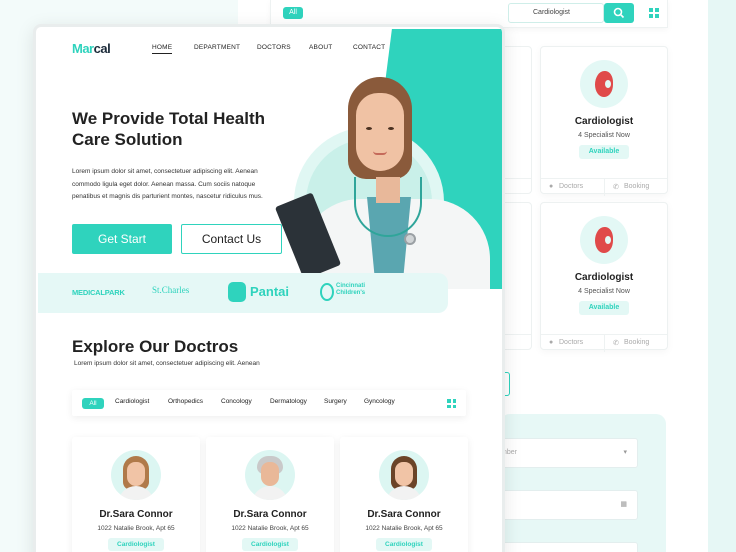 The image size is (736, 552). What do you see at coordinates (335, 401) in the screenshot?
I see `filter-surgery: Surgery` at bounding box center [335, 401].